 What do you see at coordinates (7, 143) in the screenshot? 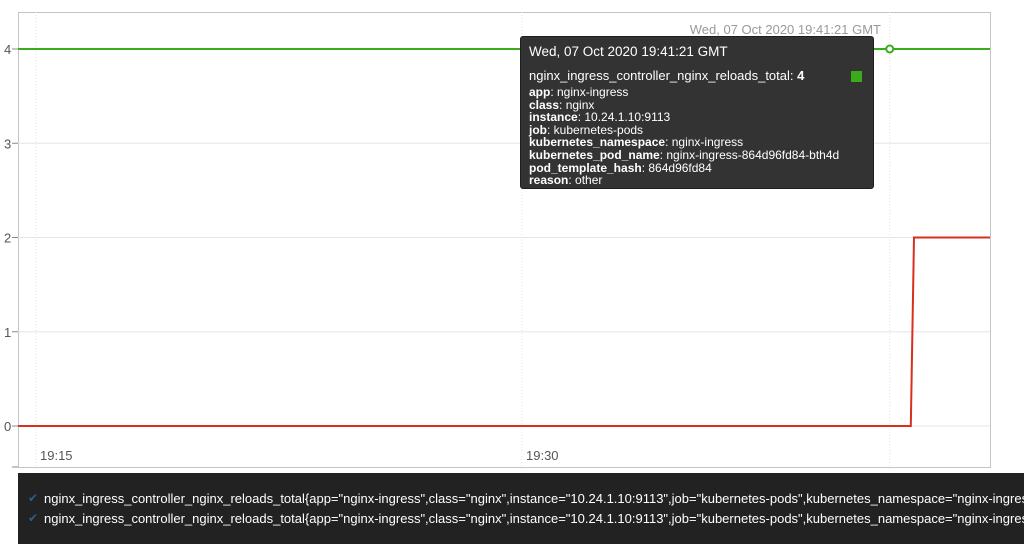
I see `y-tick-label: 3` at bounding box center [7, 143].